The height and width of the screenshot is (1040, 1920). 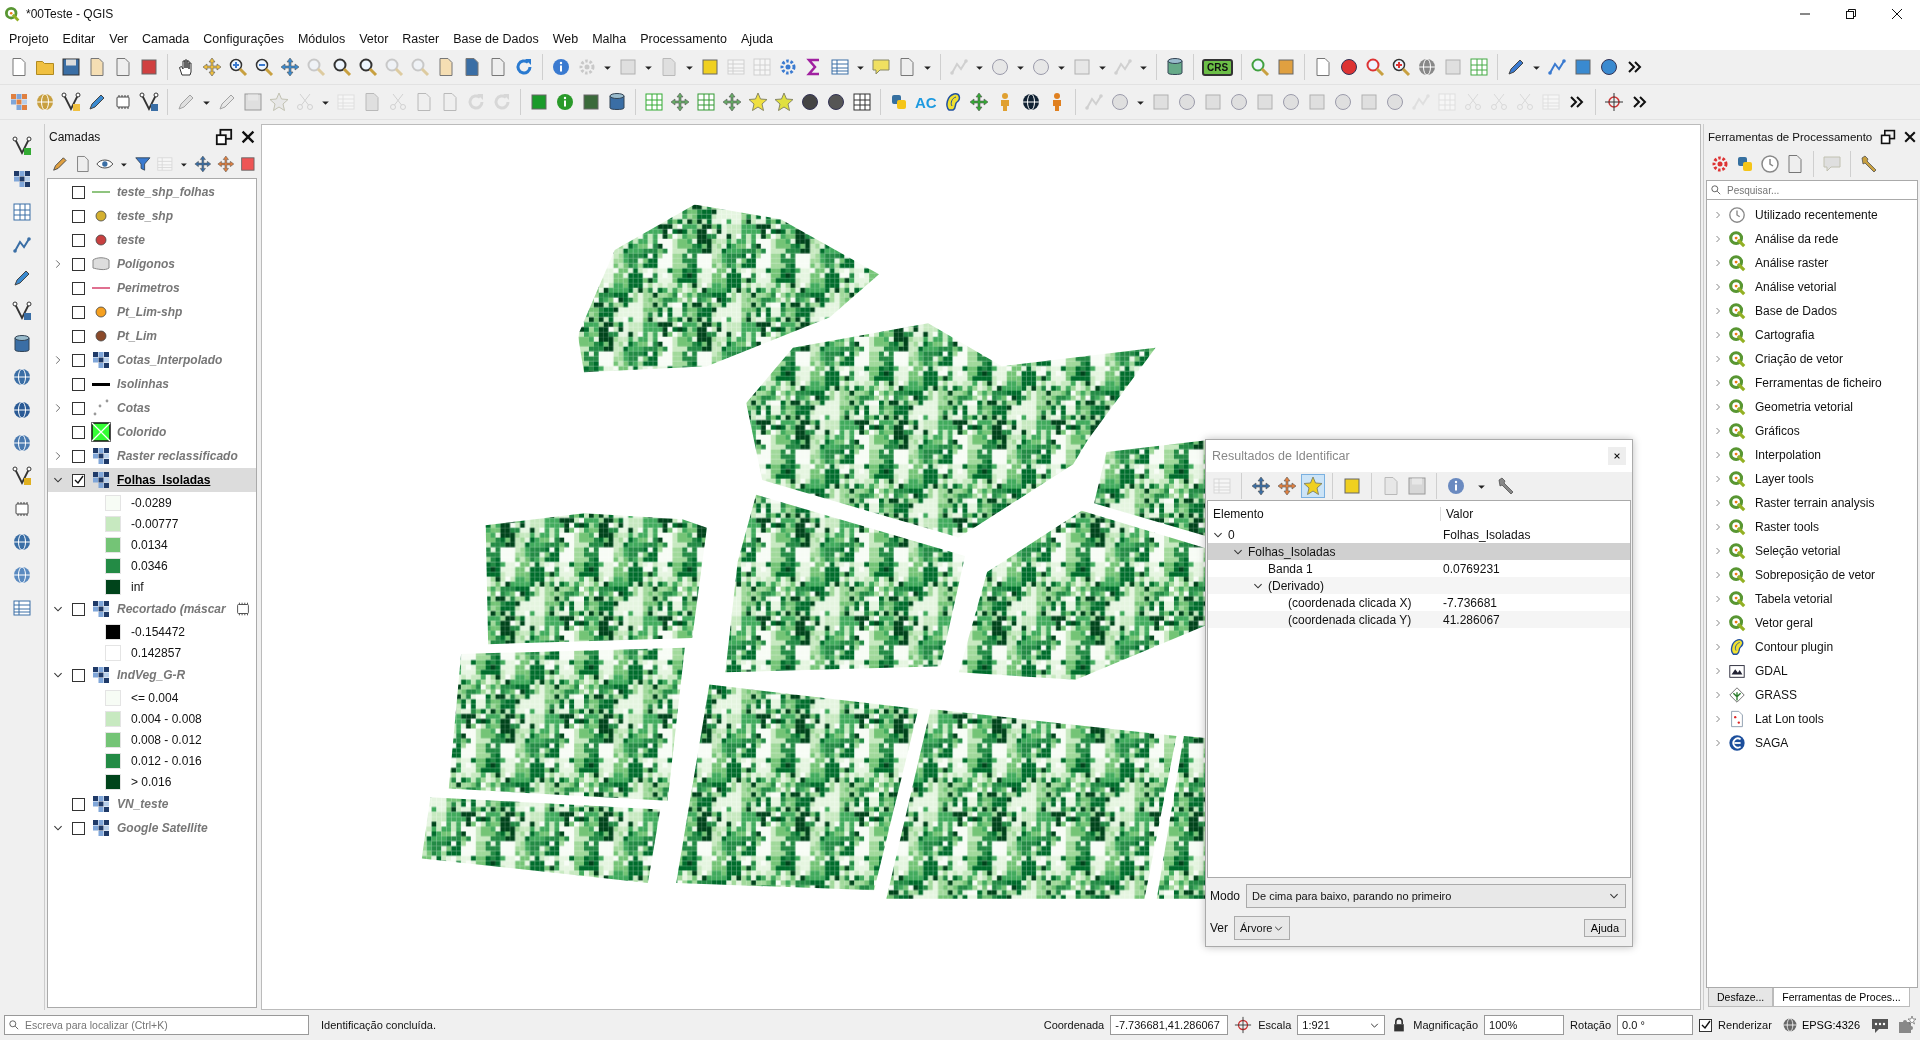 I want to click on tree-item: Sobreposição de vetor, so click(x=1815, y=575).